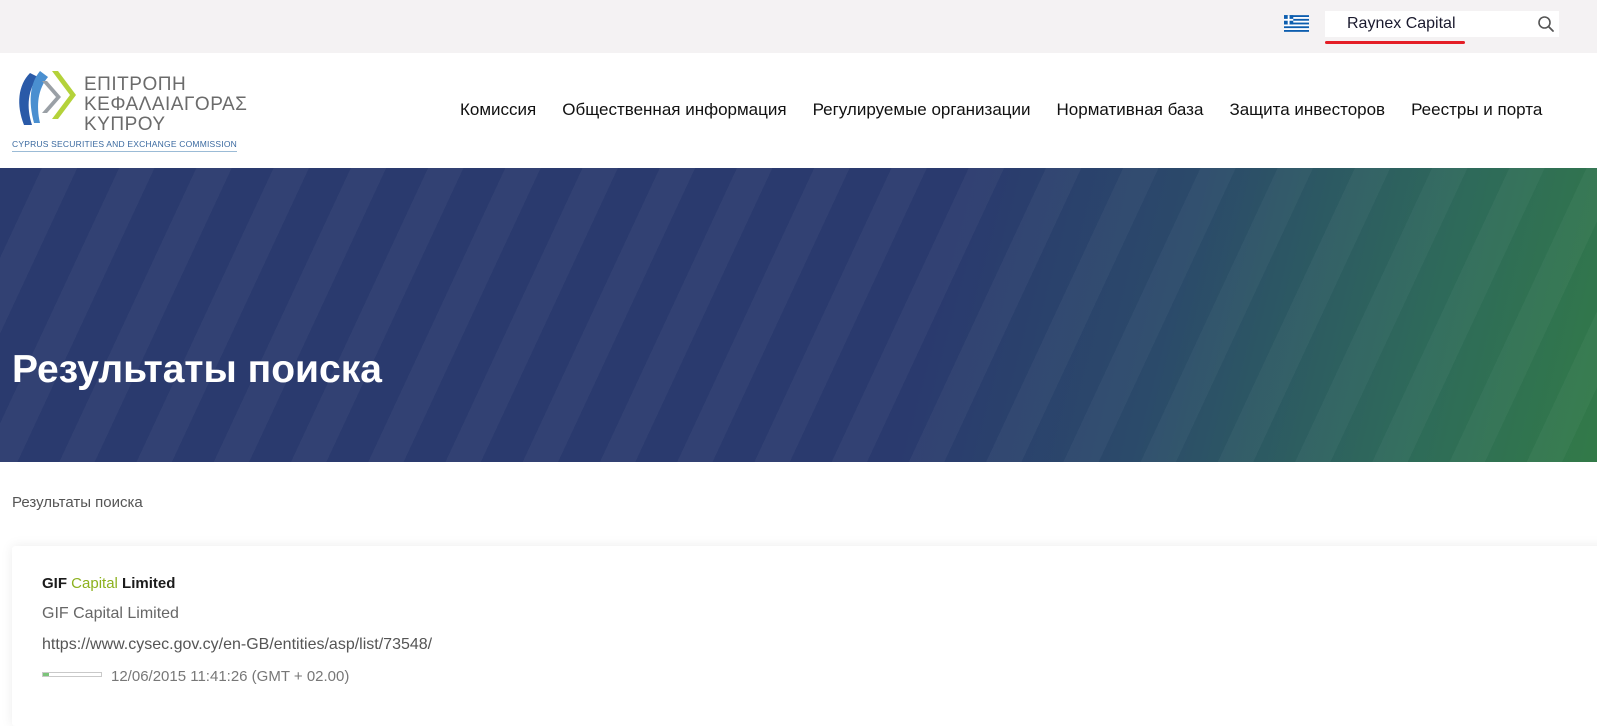  Describe the element at coordinates (135, 84) in the screenshot. I see `logo-line-1: ΕΠΙΤΡΟΠΗ` at that location.